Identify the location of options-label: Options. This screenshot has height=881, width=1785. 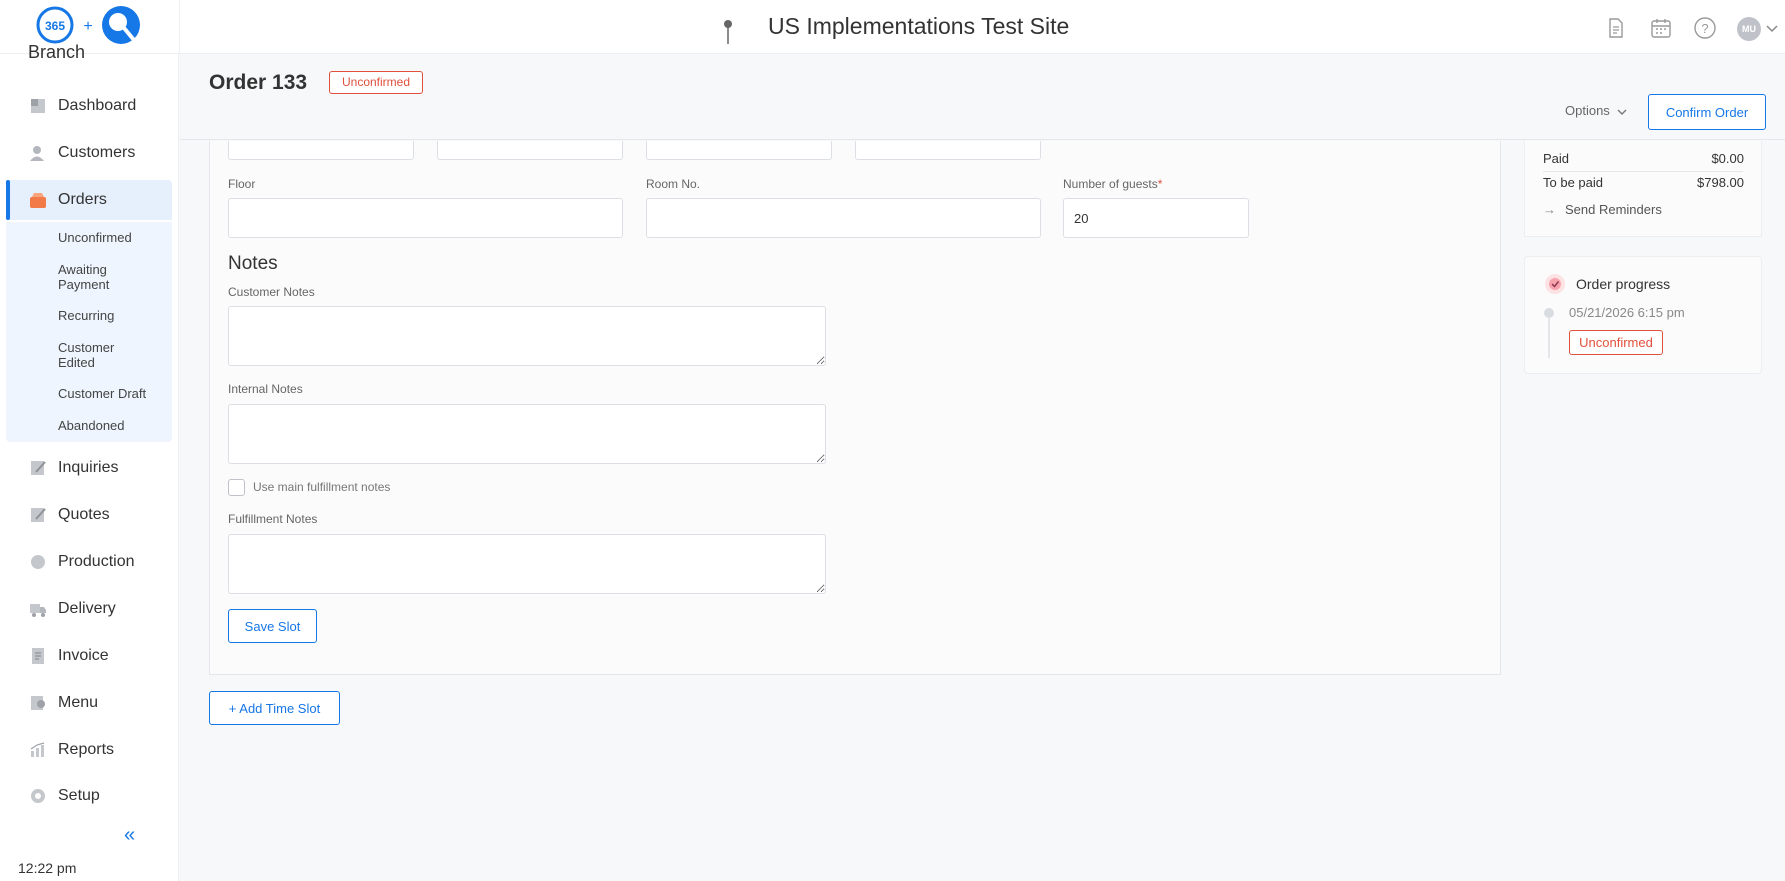
(1587, 110).